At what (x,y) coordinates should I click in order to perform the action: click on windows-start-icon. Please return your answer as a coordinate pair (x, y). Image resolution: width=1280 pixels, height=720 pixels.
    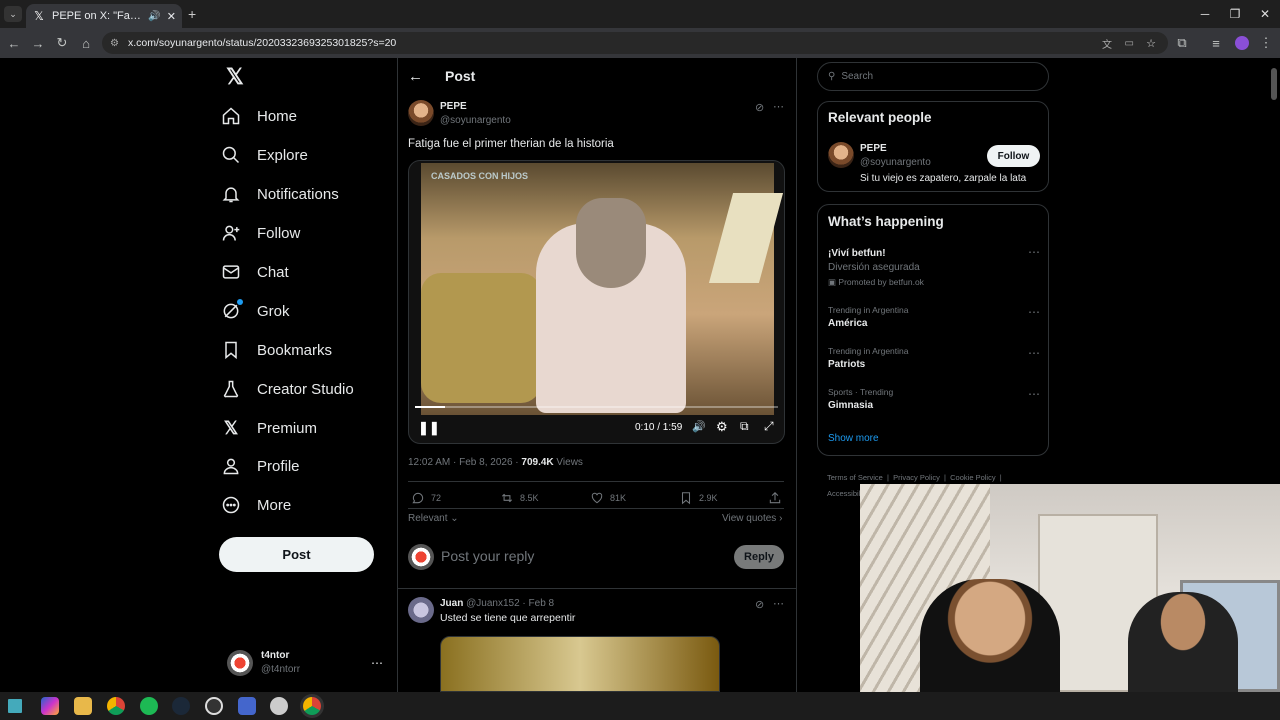
    Looking at the image, I should click on (15, 706).